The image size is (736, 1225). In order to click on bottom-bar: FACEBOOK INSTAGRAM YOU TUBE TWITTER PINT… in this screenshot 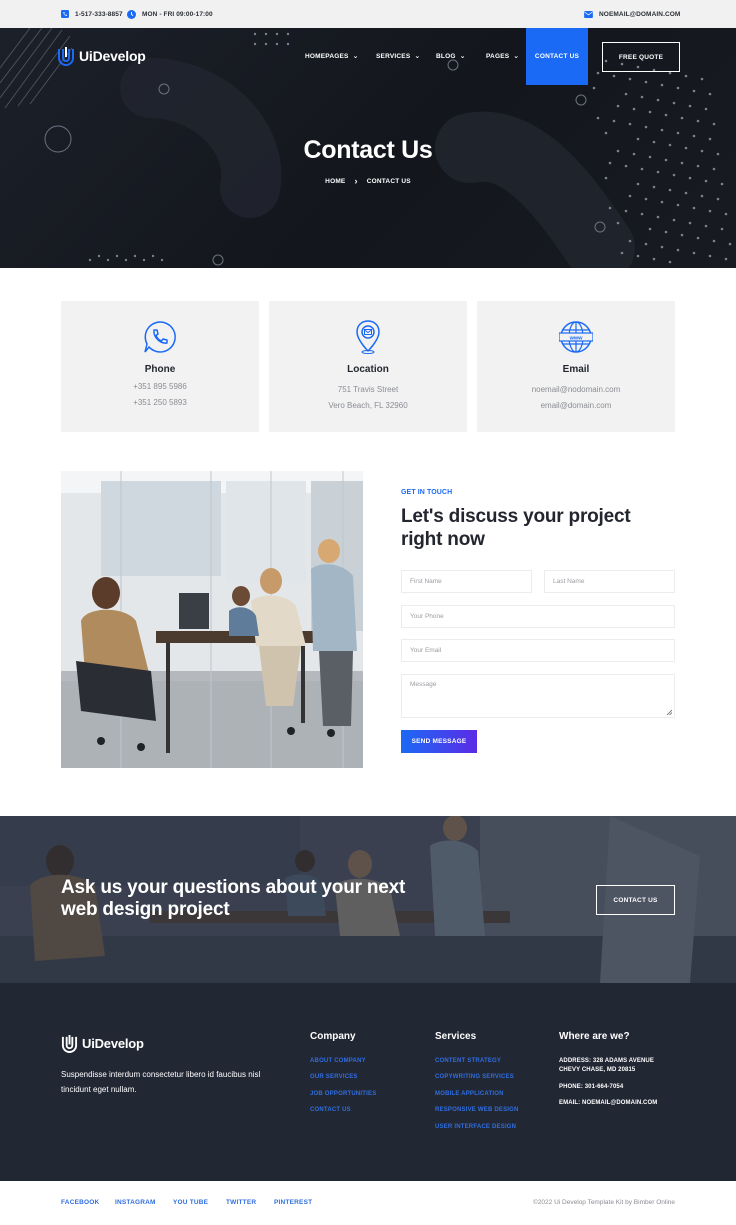, I will do `click(368, 1203)`.